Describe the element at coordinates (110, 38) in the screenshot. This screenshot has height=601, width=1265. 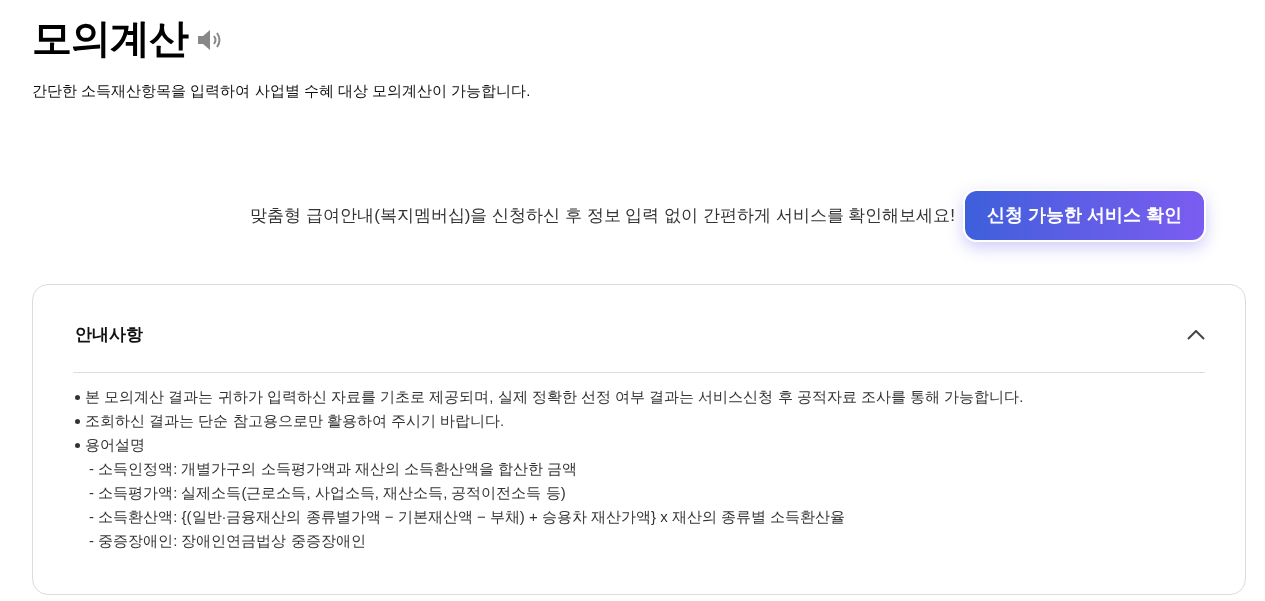
I see `page-title: 모의계산` at that location.